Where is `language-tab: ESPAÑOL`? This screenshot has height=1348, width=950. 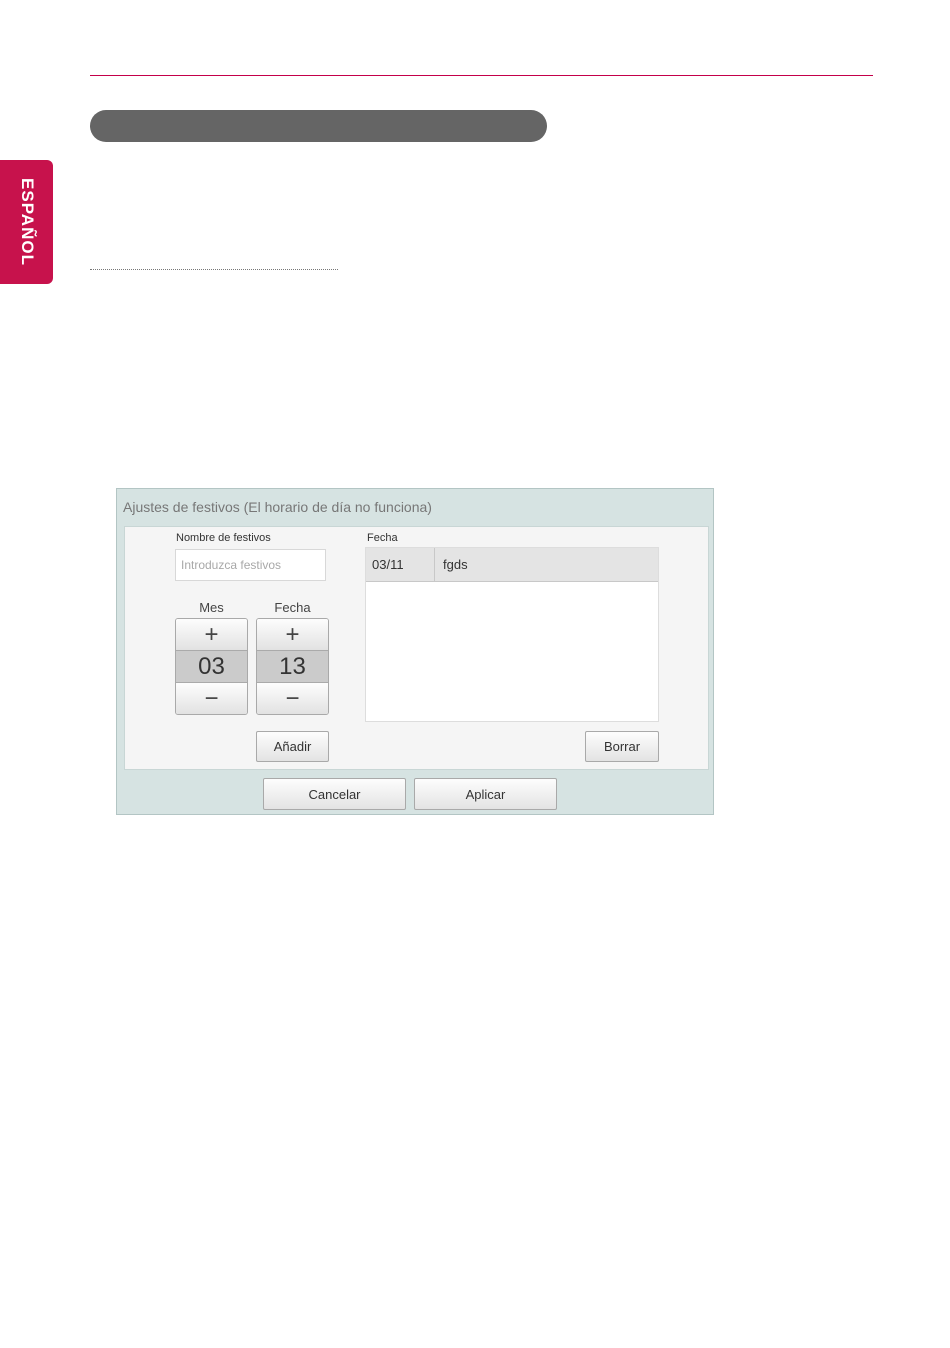 language-tab: ESPAÑOL is located at coordinates (26, 222).